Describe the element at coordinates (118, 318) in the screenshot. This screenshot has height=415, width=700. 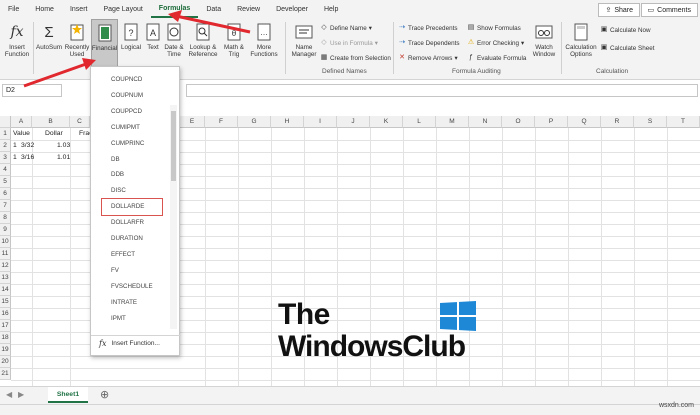
I see `function-ipmt: IPMT` at that location.